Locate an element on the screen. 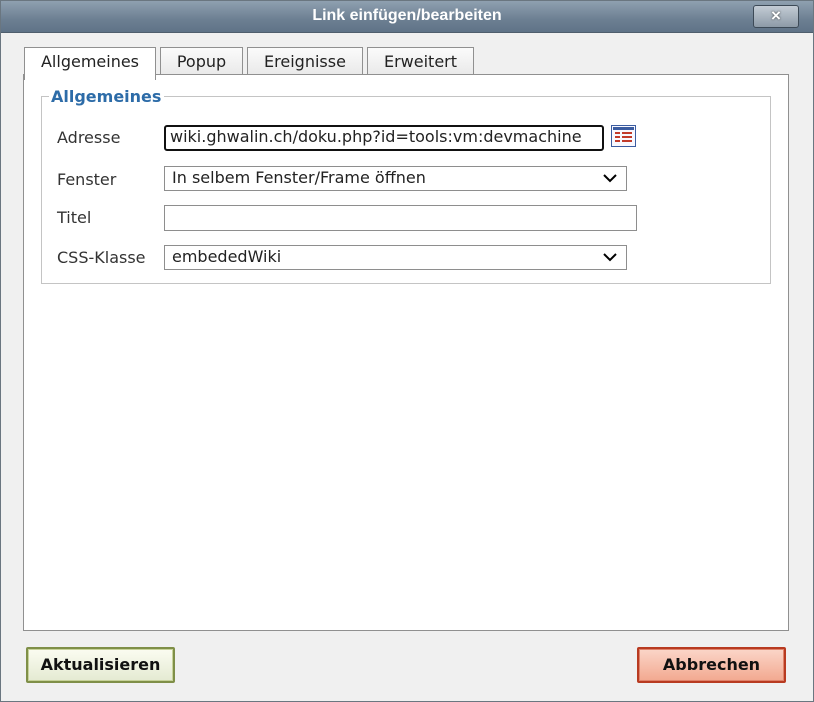  tab-ereignisse: Ereignisse is located at coordinates (305, 61).